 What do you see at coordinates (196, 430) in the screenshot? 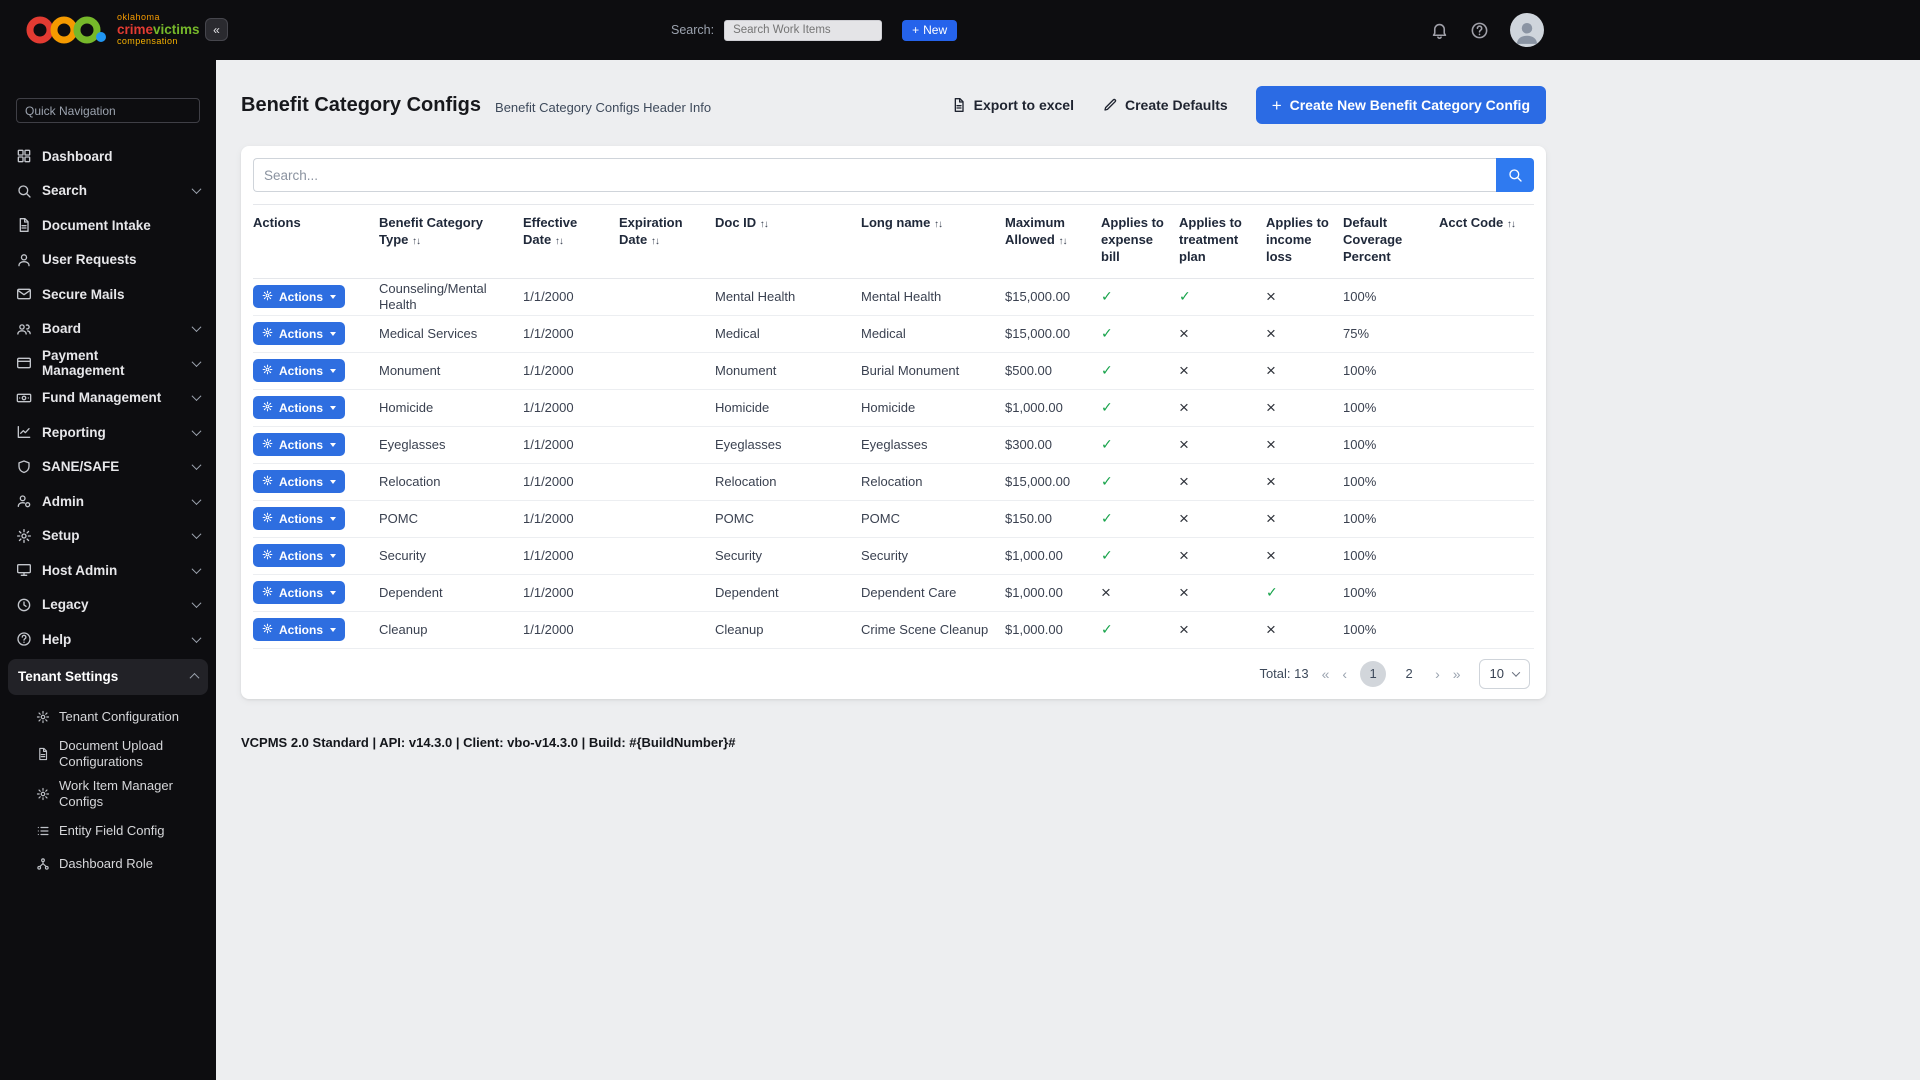
I see `chevron-down-icon` at bounding box center [196, 430].